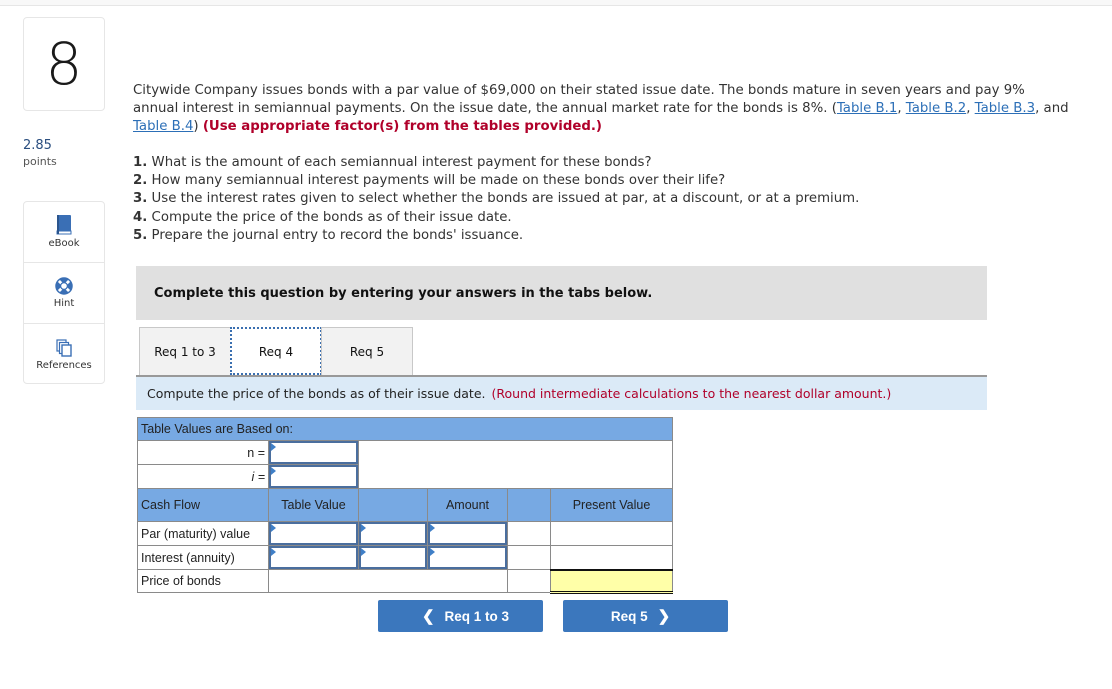 The width and height of the screenshot is (1112, 689). Describe the element at coordinates (515, 464) in the screenshot. I see `blank-area` at that location.